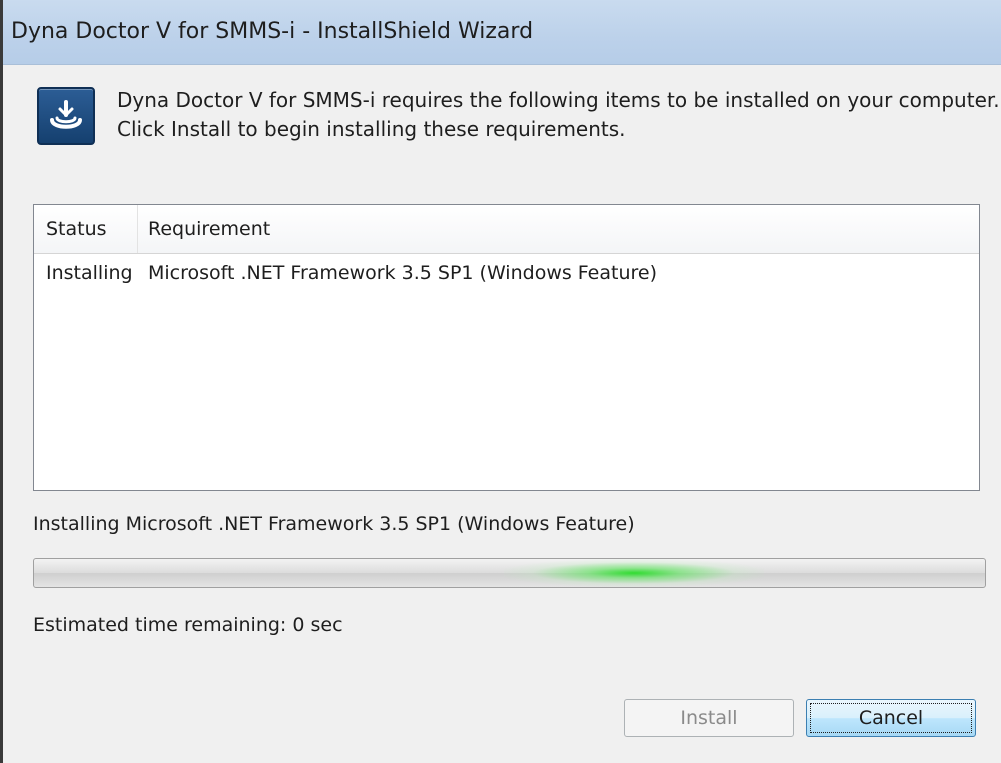 The image size is (1001, 763). What do you see at coordinates (76, 229) in the screenshot?
I see `column-header-status: Status` at bounding box center [76, 229].